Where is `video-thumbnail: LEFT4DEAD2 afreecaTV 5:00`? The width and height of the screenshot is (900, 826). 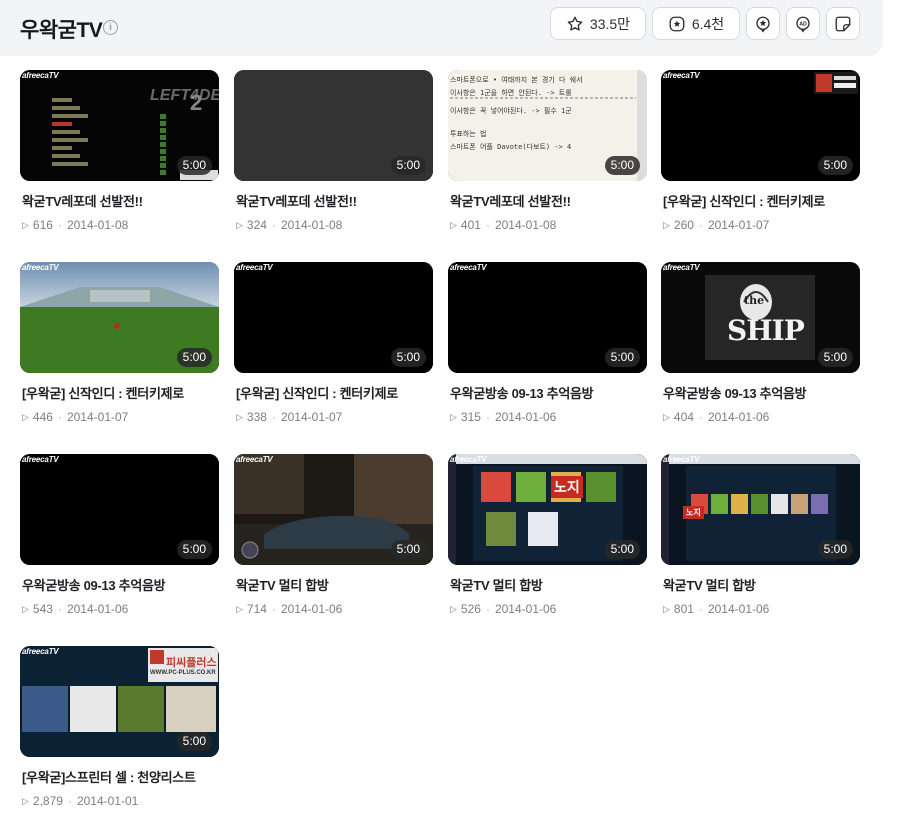 video-thumbnail: LEFT4DEAD2 afreecaTV 5:00 is located at coordinates (119, 125).